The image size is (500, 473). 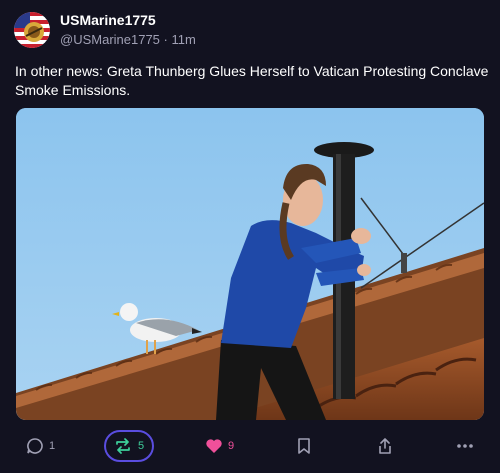 I want to click on american-flag-marine-emblem-icon, so click(x=32, y=30).